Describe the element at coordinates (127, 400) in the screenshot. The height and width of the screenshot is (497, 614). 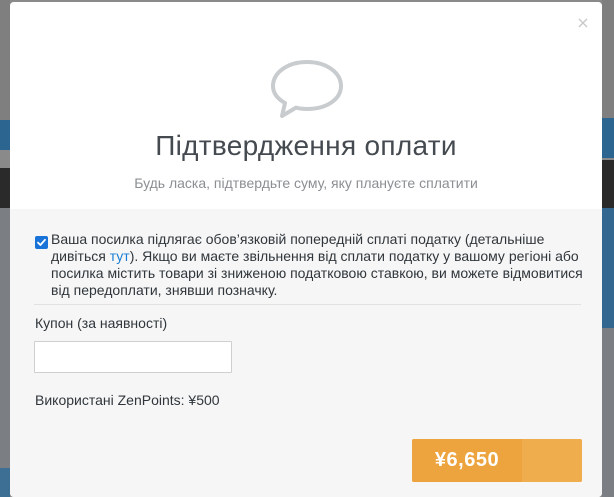
I see `zenpoints-used: Використані ZenPoints: ¥500` at that location.